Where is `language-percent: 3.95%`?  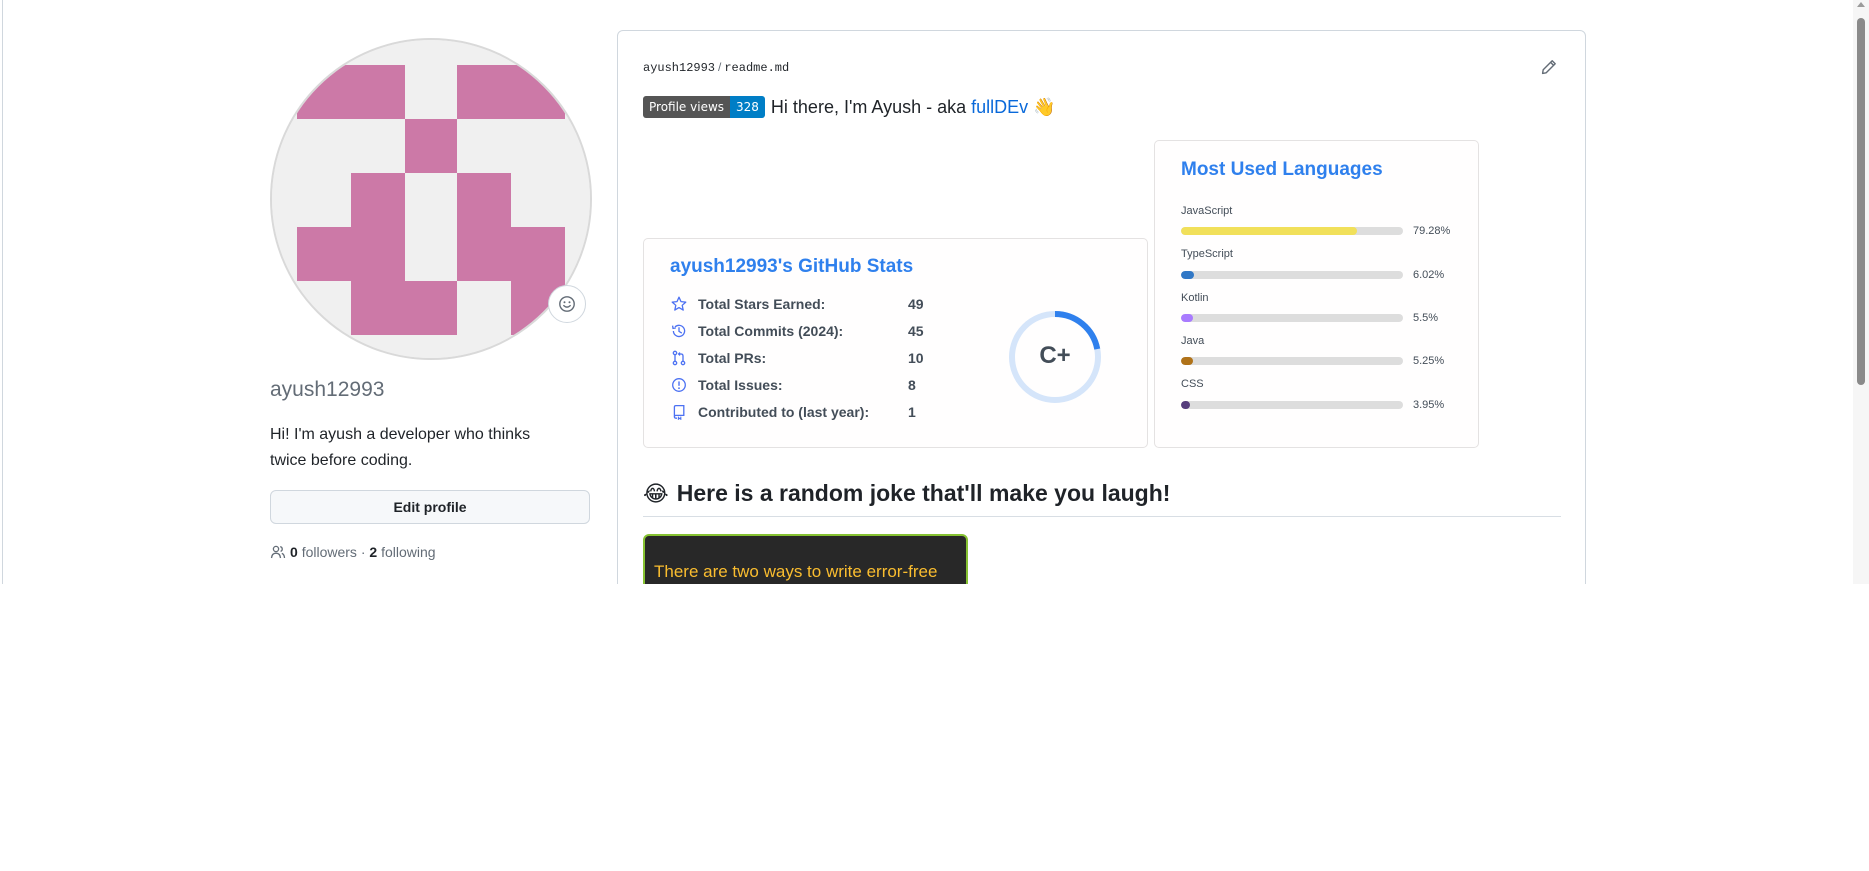 language-percent: 3.95% is located at coordinates (1429, 405).